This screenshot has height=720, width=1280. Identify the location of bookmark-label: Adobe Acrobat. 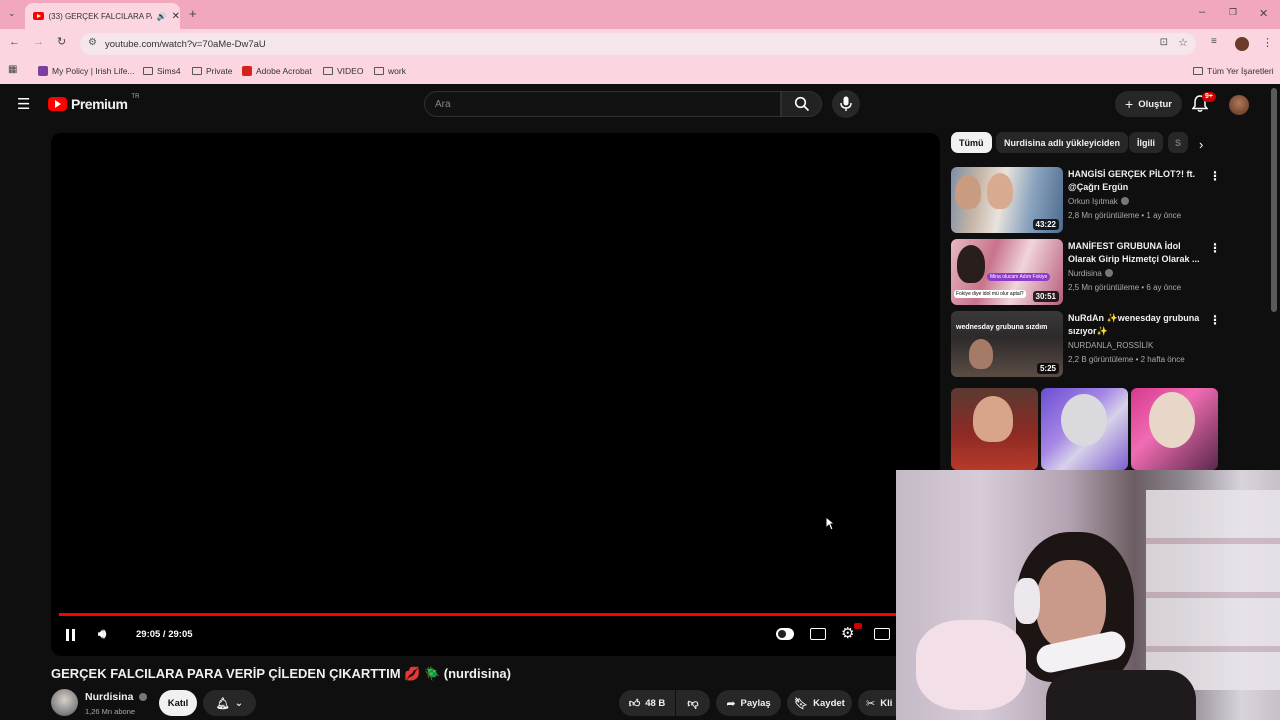
(284, 71).